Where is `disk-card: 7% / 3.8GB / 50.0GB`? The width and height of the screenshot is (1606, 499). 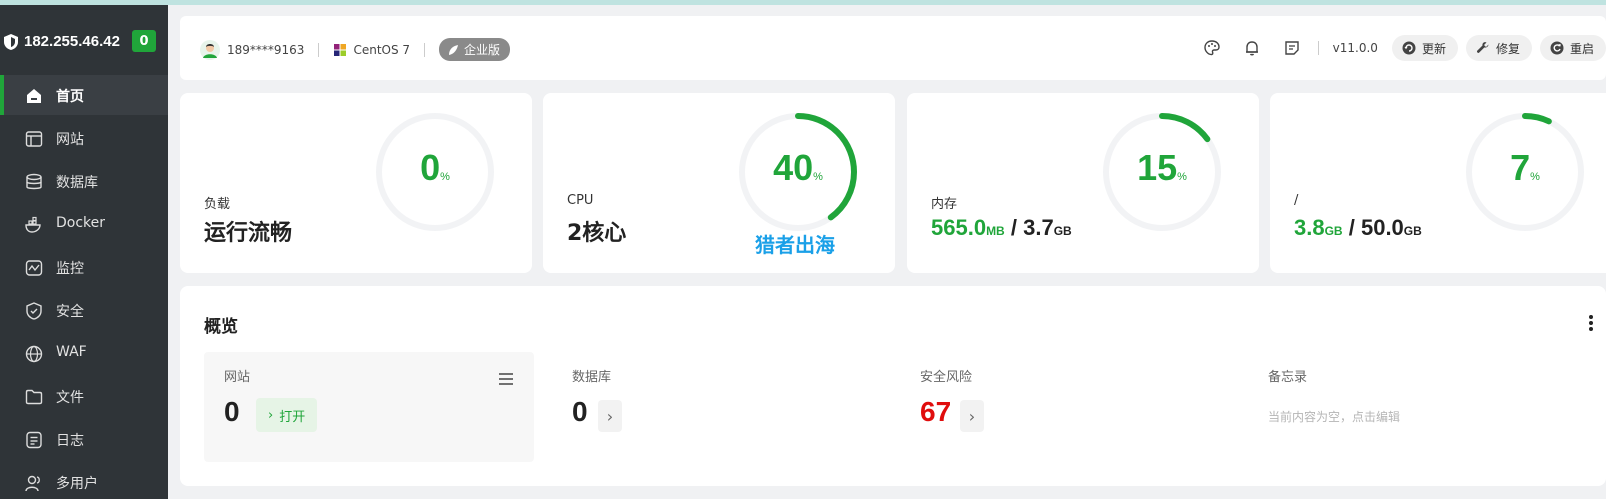 disk-card: 7% / 3.8GB / 50.0GB is located at coordinates (1438, 183).